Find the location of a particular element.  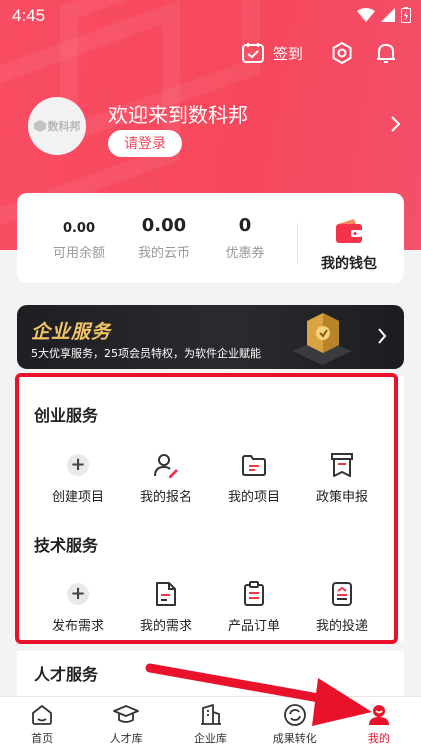

avatar-logo: 数科邦 is located at coordinates (57, 126).